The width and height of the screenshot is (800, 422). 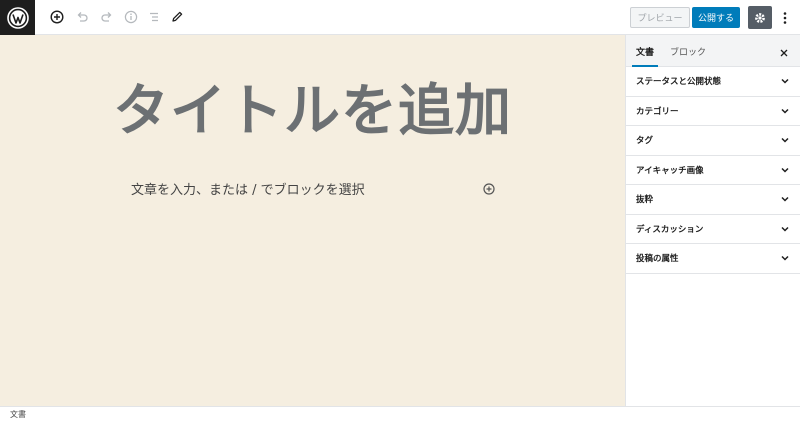 What do you see at coordinates (670, 229) in the screenshot?
I see `panel-label: ディスカッション` at bounding box center [670, 229].